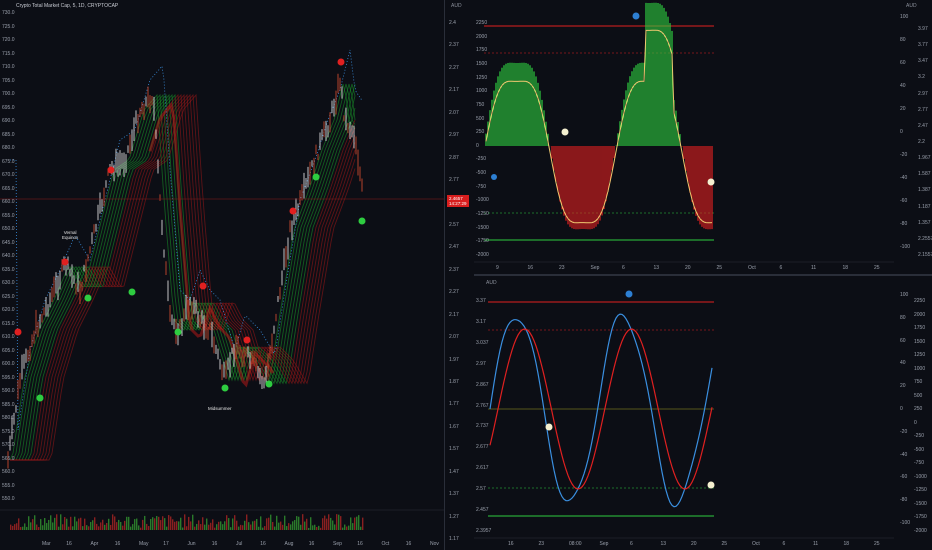  What do you see at coordinates (482, 255) in the screenshot?
I see `axis-tick-label: -2000` at bounding box center [482, 255].